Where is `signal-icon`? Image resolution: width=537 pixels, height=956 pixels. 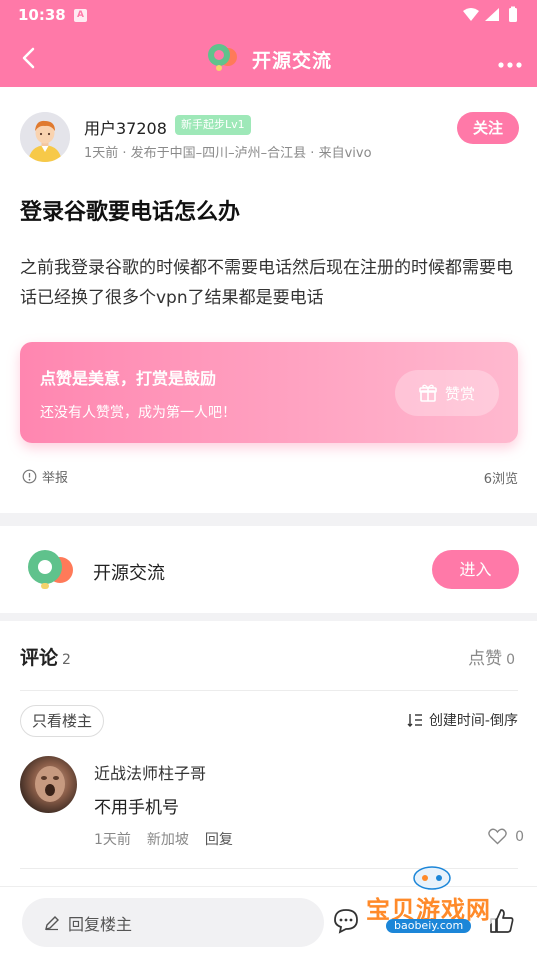
signal-icon is located at coordinates (492, 14).